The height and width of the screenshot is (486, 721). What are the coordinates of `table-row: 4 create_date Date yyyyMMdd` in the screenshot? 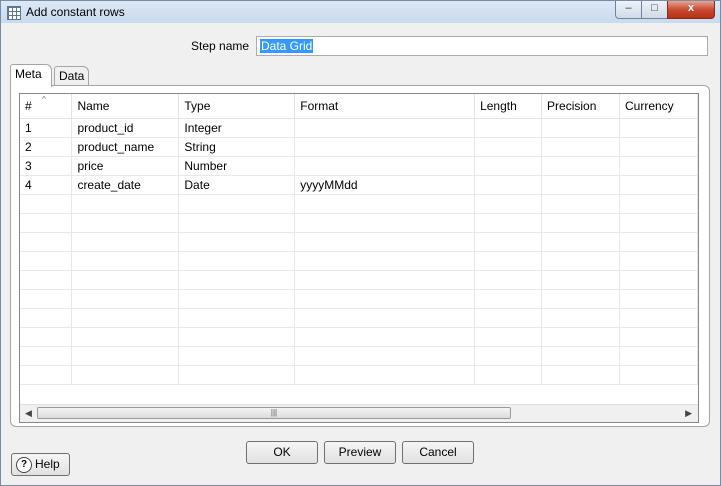 It's located at (359, 185).